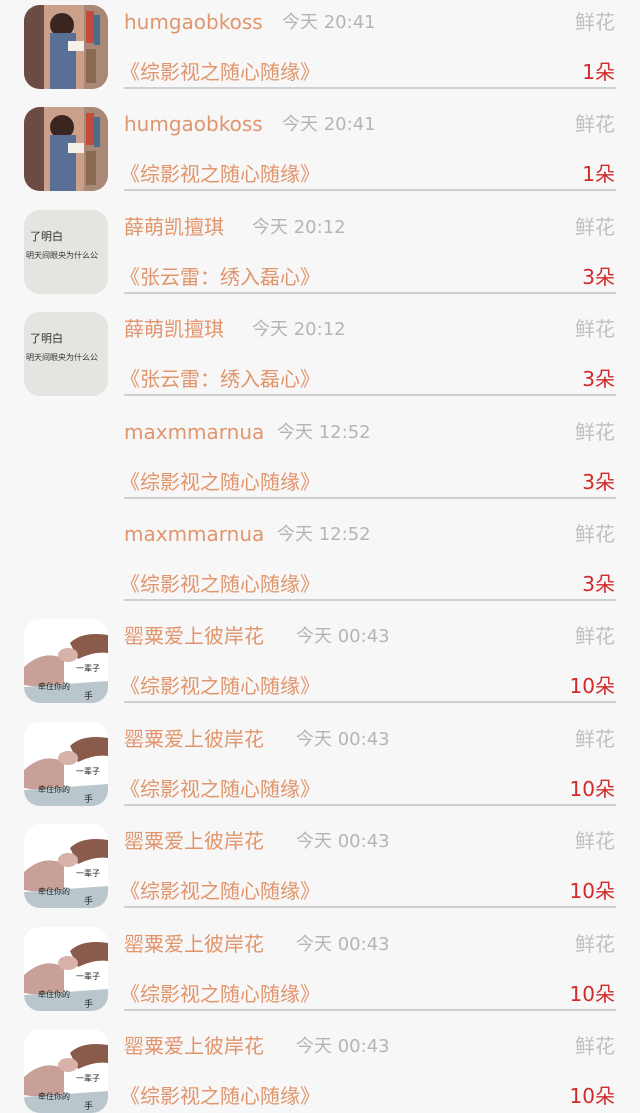 This screenshot has height=1113, width=640. I want to click on timestamp: 今天 12:52, so click(324, 432).